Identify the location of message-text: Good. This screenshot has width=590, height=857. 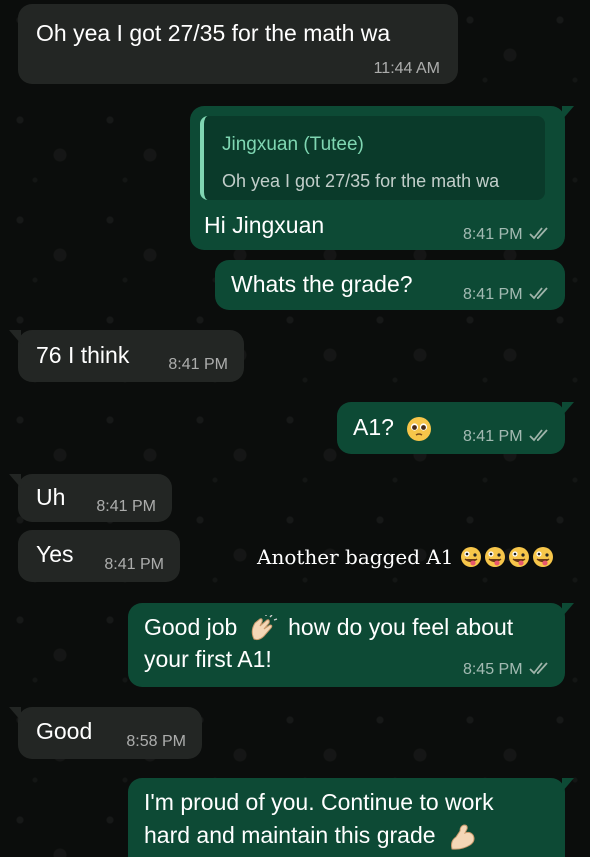
(64, 731).